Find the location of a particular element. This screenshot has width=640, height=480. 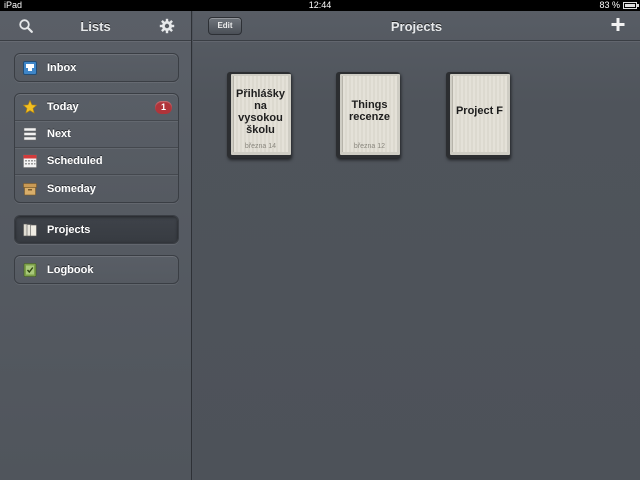

battery-indicator: 83 % is located at coordinates (619, 5).